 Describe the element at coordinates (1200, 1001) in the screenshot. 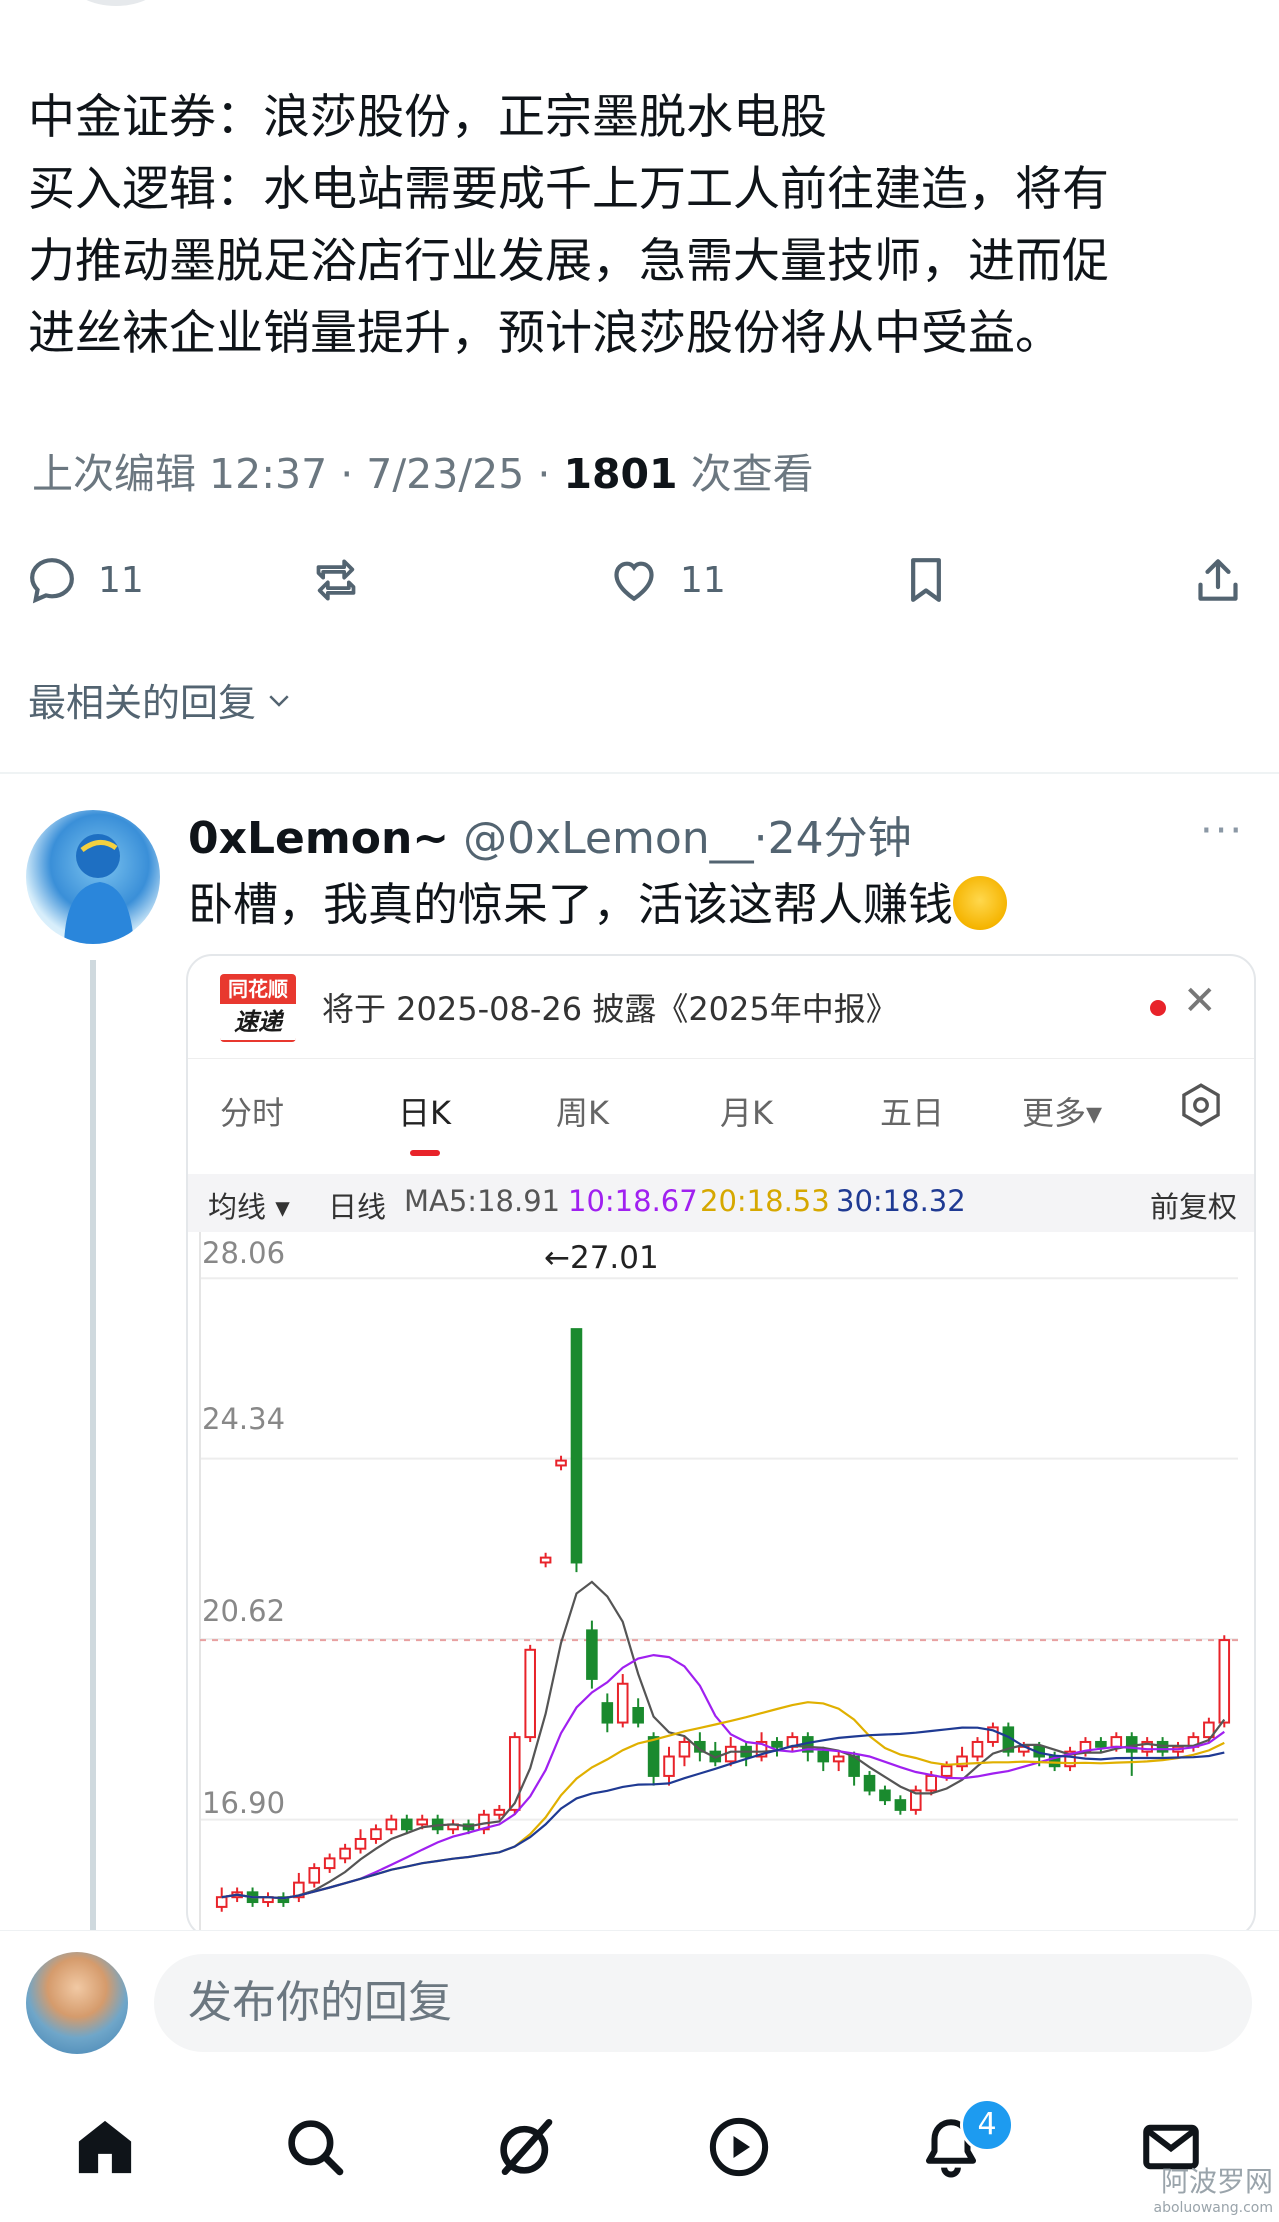

I see `close-icon: ✕` at that location.